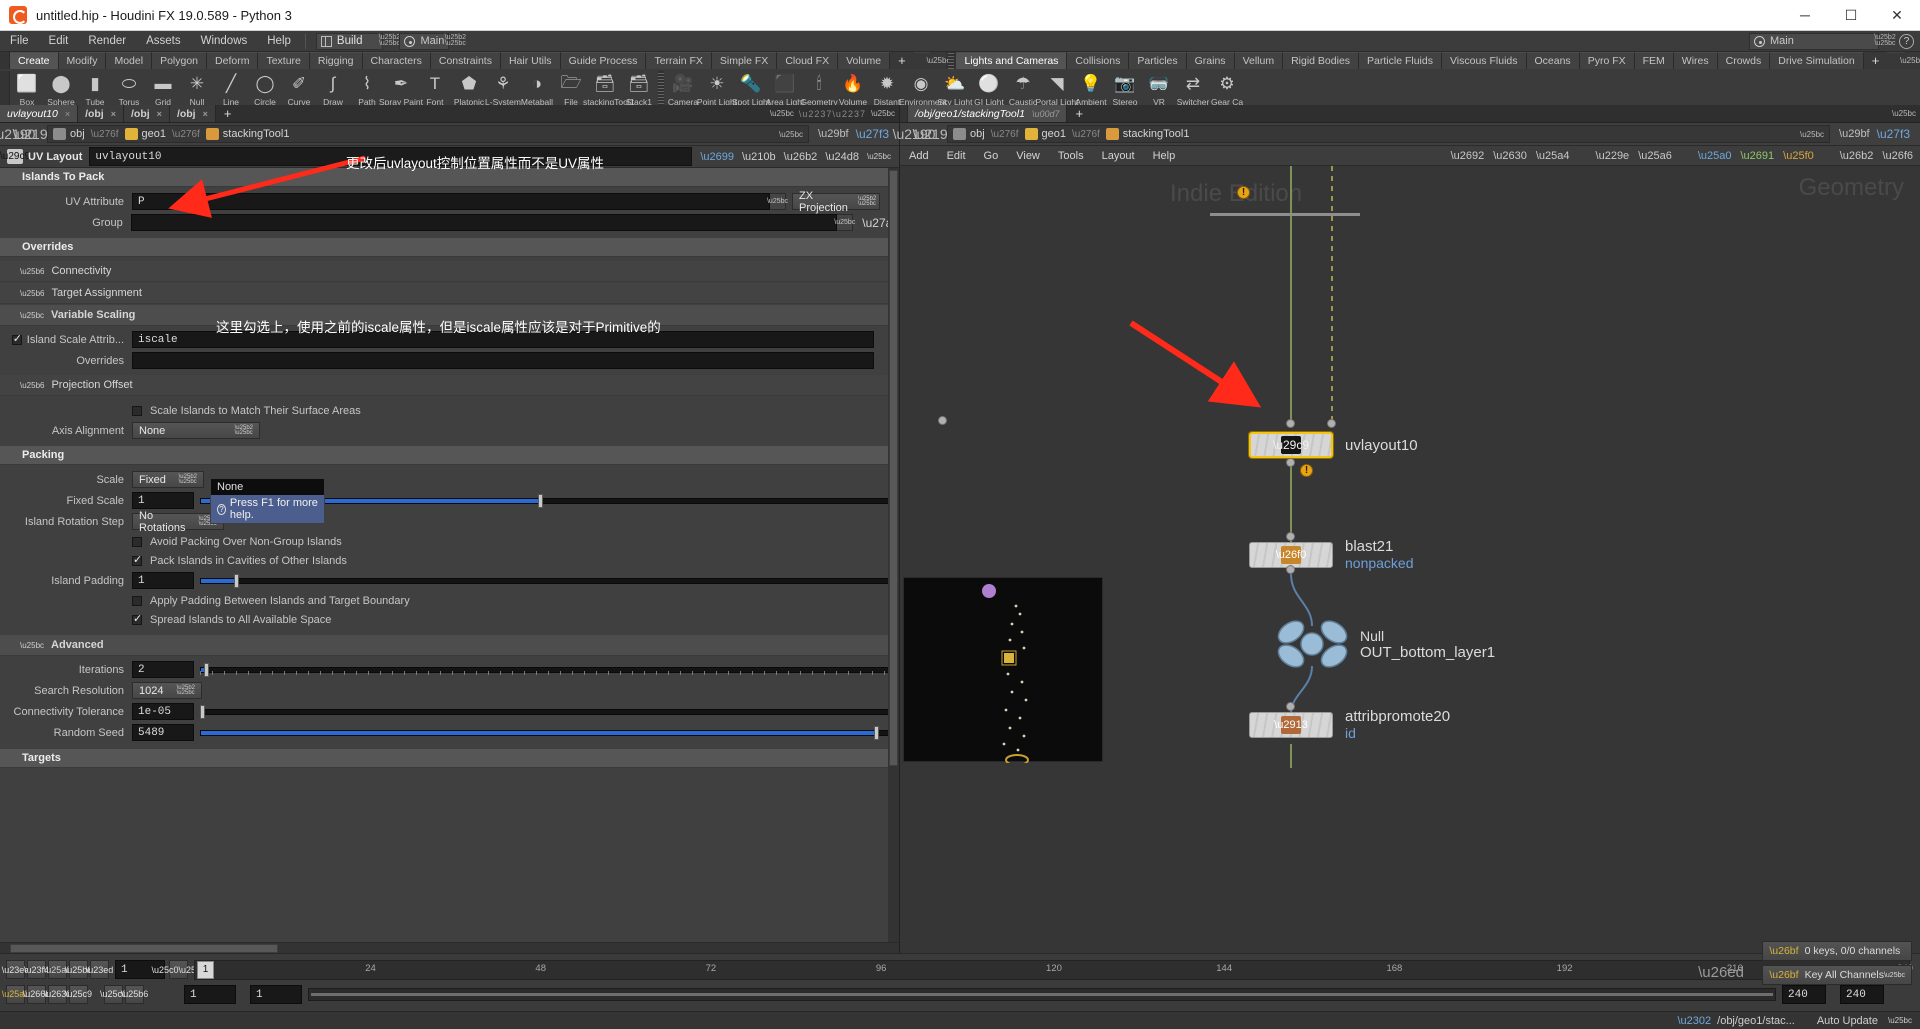 This screenshot has height=1029, width=1920. Describe the element at coordinates (15, 969) in the screenshot. I see `jump-start-button: \u23ee` at that location.